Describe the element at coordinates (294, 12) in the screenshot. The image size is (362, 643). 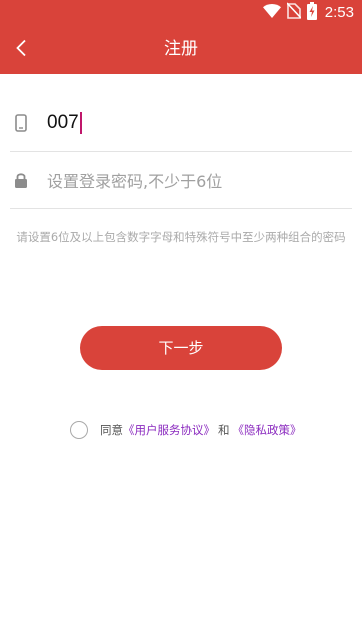
I see `no-sim-icon` at that location.